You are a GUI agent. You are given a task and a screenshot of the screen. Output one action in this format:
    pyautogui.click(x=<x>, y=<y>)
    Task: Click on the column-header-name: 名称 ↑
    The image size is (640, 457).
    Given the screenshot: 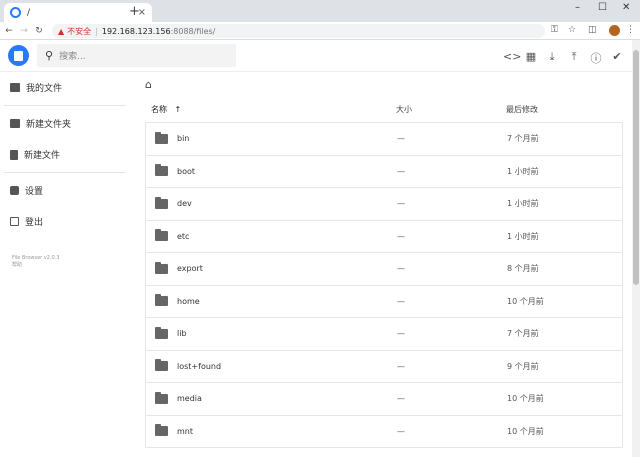 What is the action you would take?
    pyautogui.click(x=166, y=109)
    